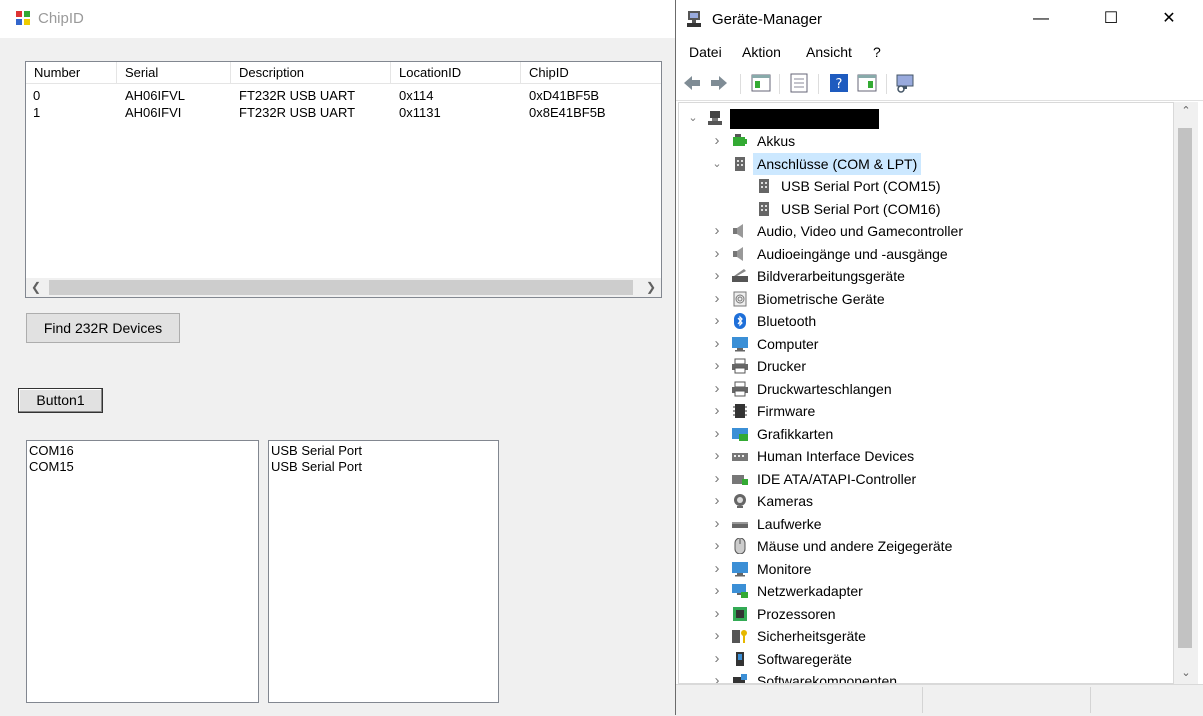  What do you see at coordinates (761, 52) in the screenshot?
I see `menu-aktion: Aktion` at bounding box center [761, 52].